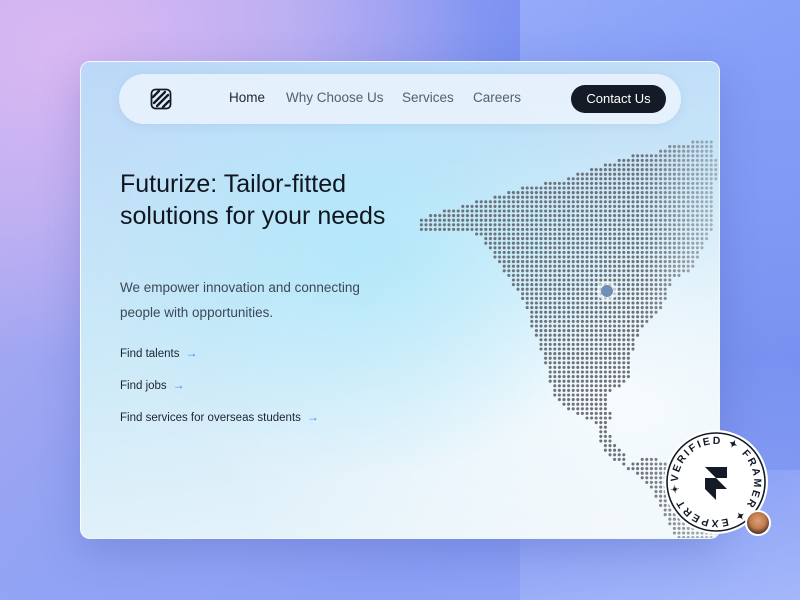 The width and height of the screenshot is (800, 600). Describe the element at coordinates (335, 97) in the screenshot. I see `nav-why-choose-us: Why Choose Us` at that location.